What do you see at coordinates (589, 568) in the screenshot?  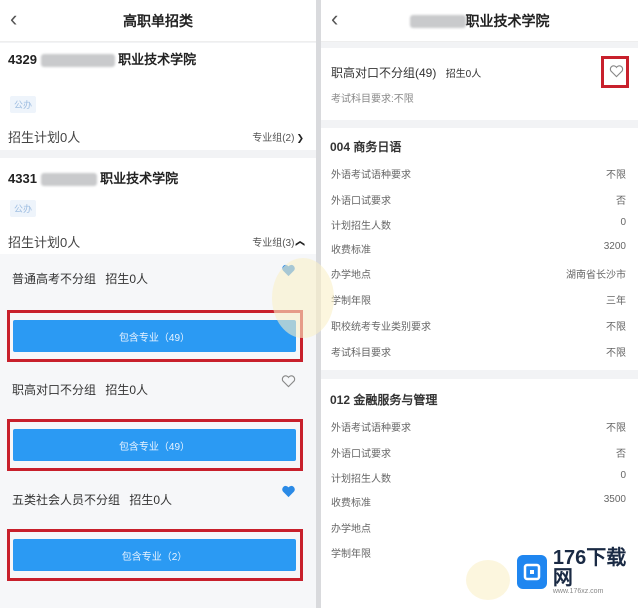 I see `brand-name: 176下载网` at bounding box center [589, 568].